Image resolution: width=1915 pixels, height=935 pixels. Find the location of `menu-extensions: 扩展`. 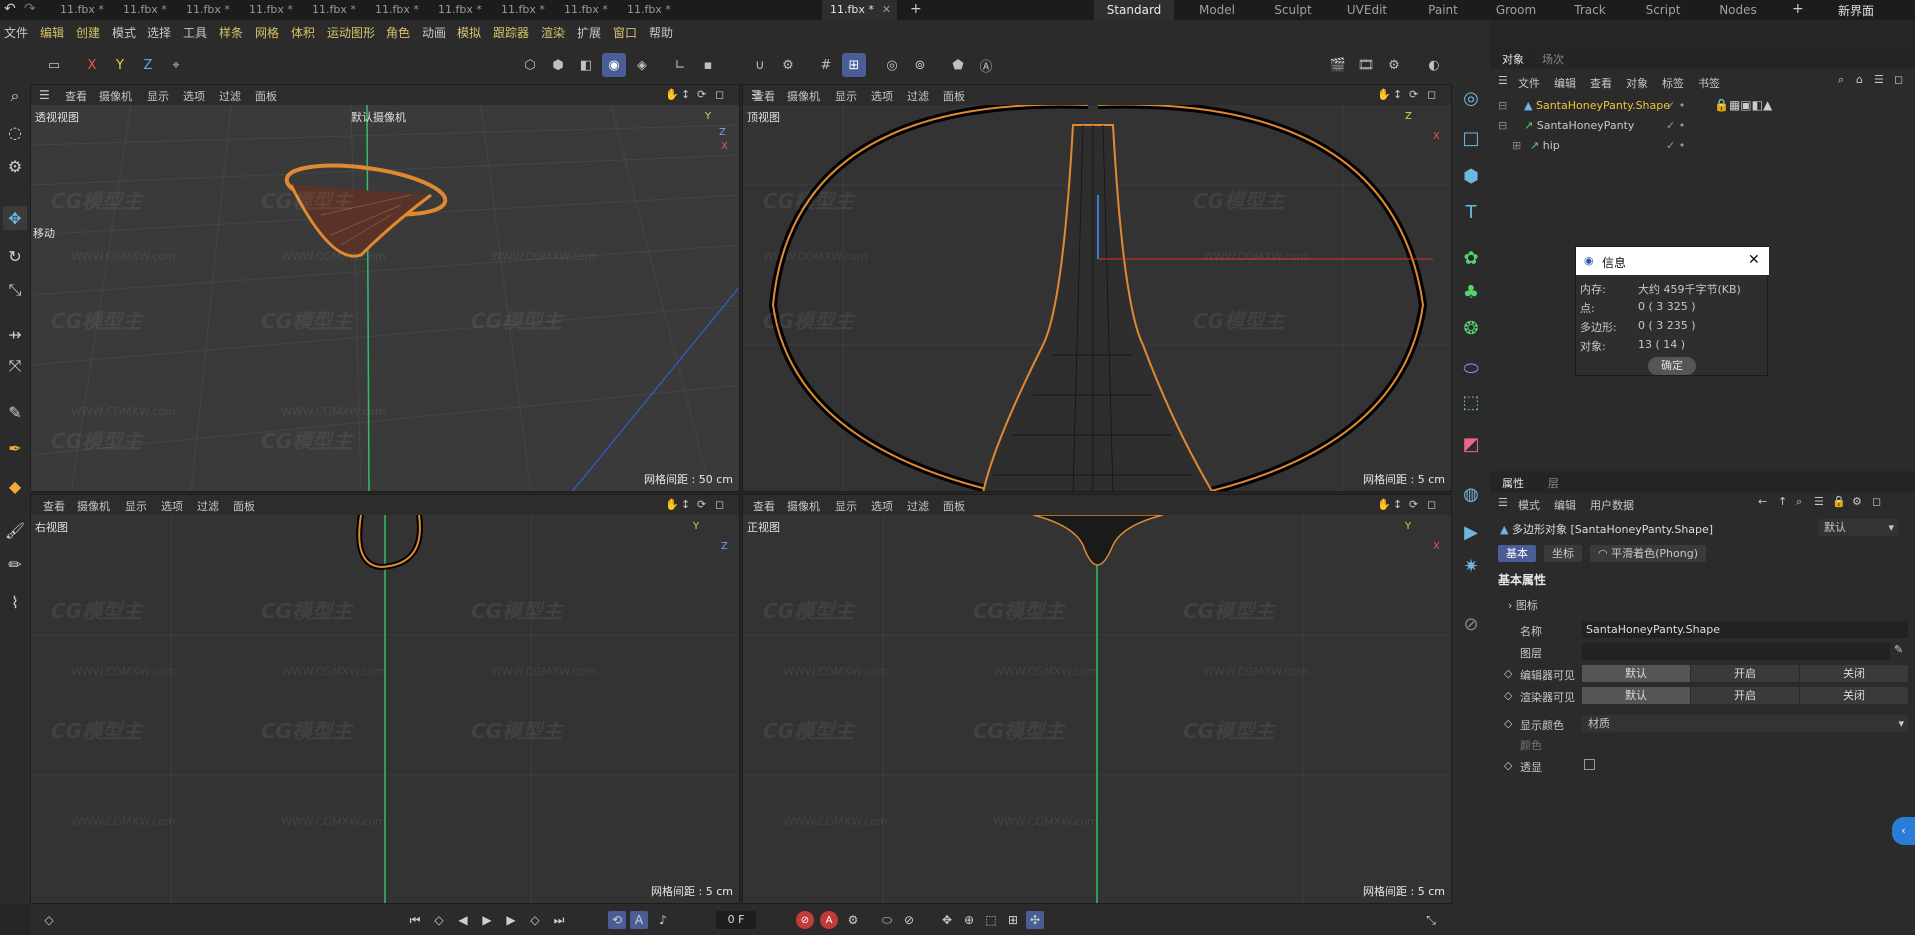

menu-extensions: 扩展 is located at coordinates (589, 33).